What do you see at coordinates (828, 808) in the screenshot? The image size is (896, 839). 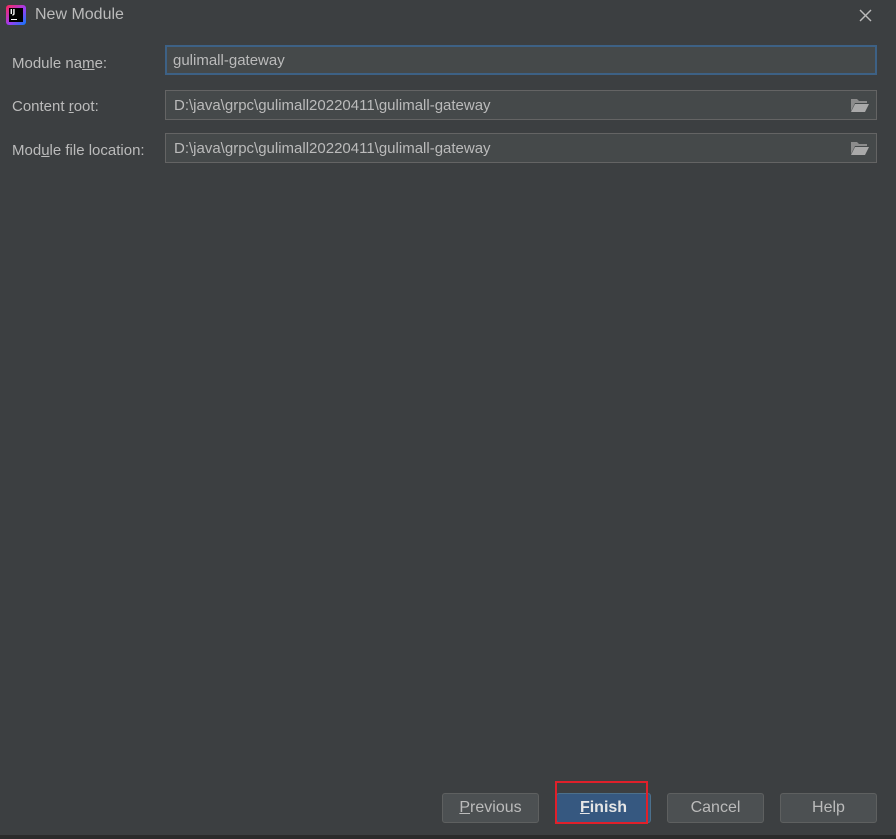 I see `help-button: Help` at bounding box center [828, 808].